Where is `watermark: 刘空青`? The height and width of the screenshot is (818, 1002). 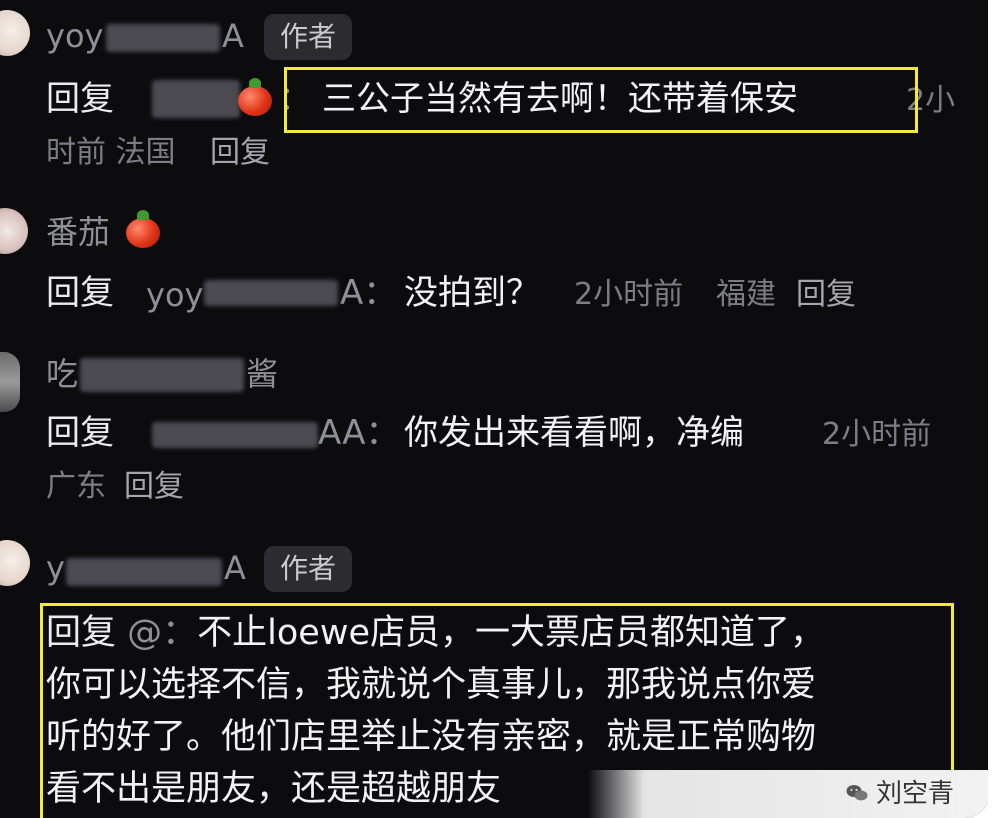 watermark: 刘空青 is located at coordinates (789, 794).